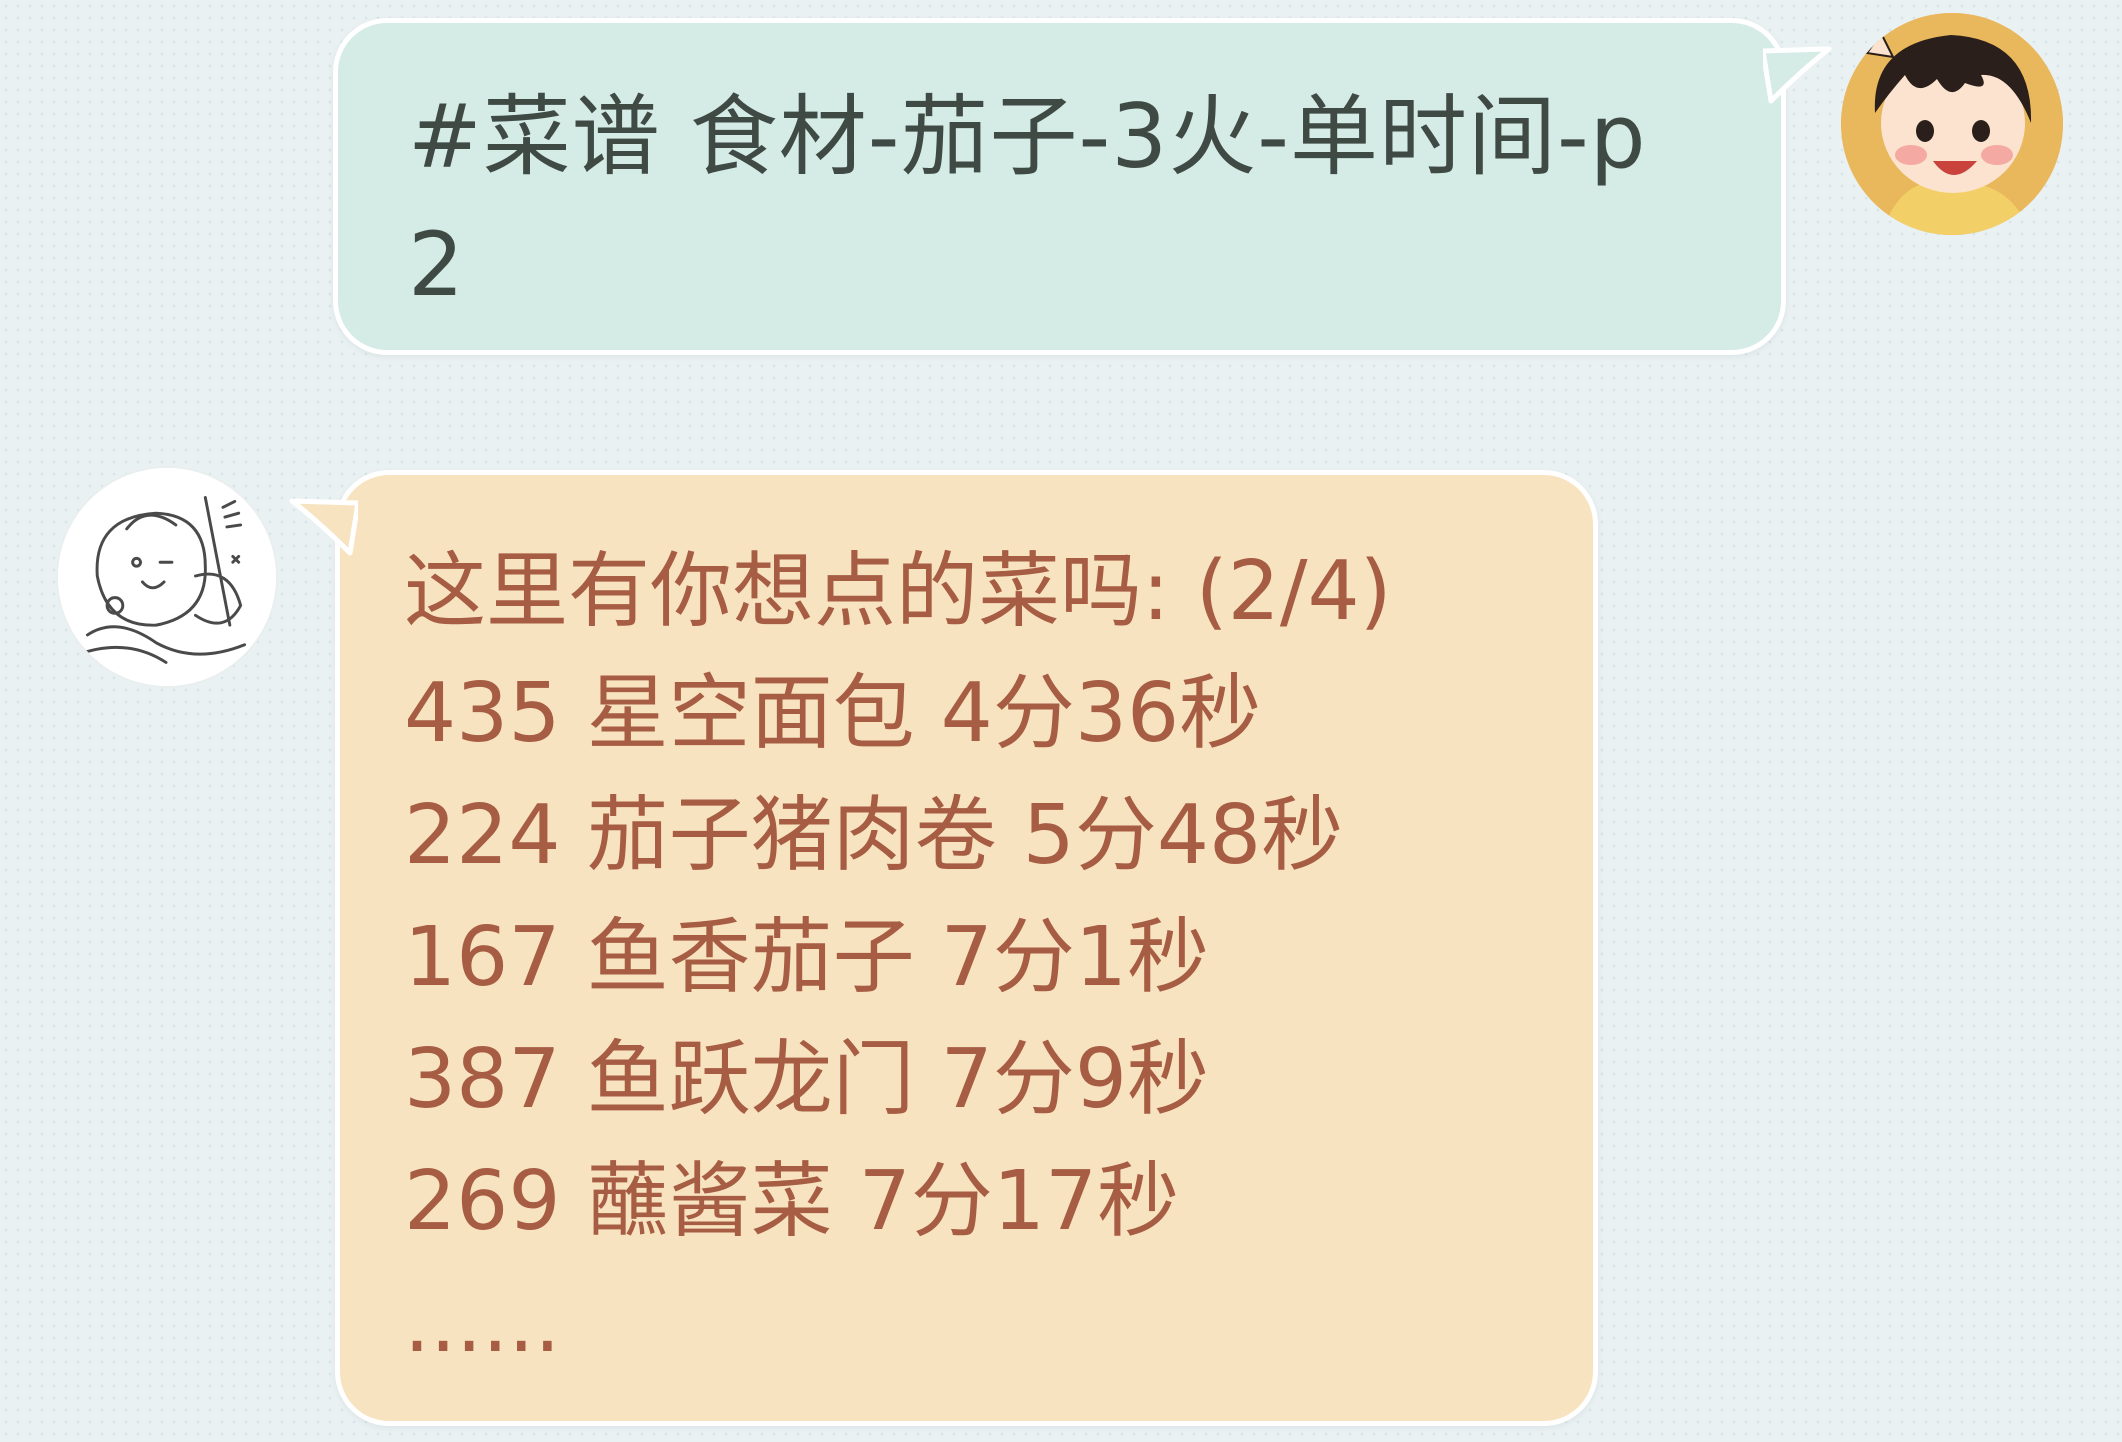  What do you see at coordinates (898, 591) in the screenshot?
I see `incoming-message-header: 这里有你想点的菜吗: (2/4)` at bounding box center [898, 591].